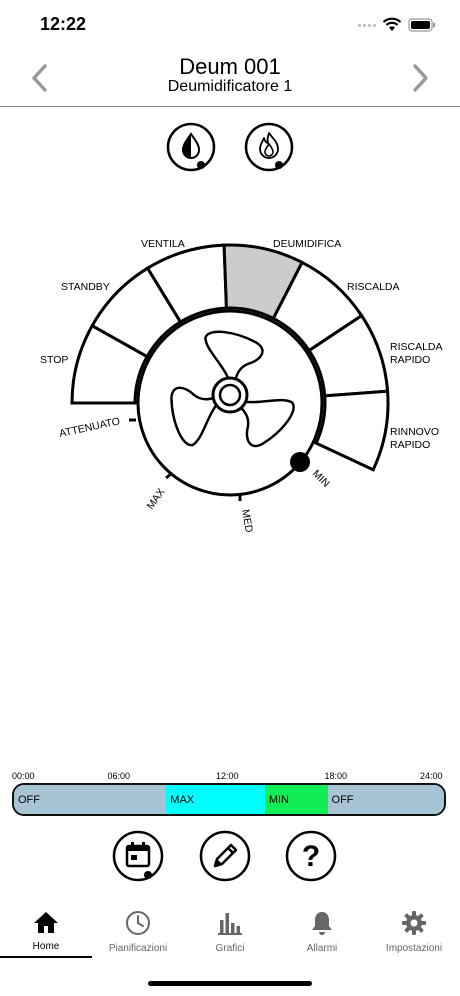 Image resolution: width=460 pixels, height=996 pixels. What do you see at coordinates (352, 430) in the screenshot?
I see `dial-segment-rinnovo-rapido` at bounding box center [352, 430].